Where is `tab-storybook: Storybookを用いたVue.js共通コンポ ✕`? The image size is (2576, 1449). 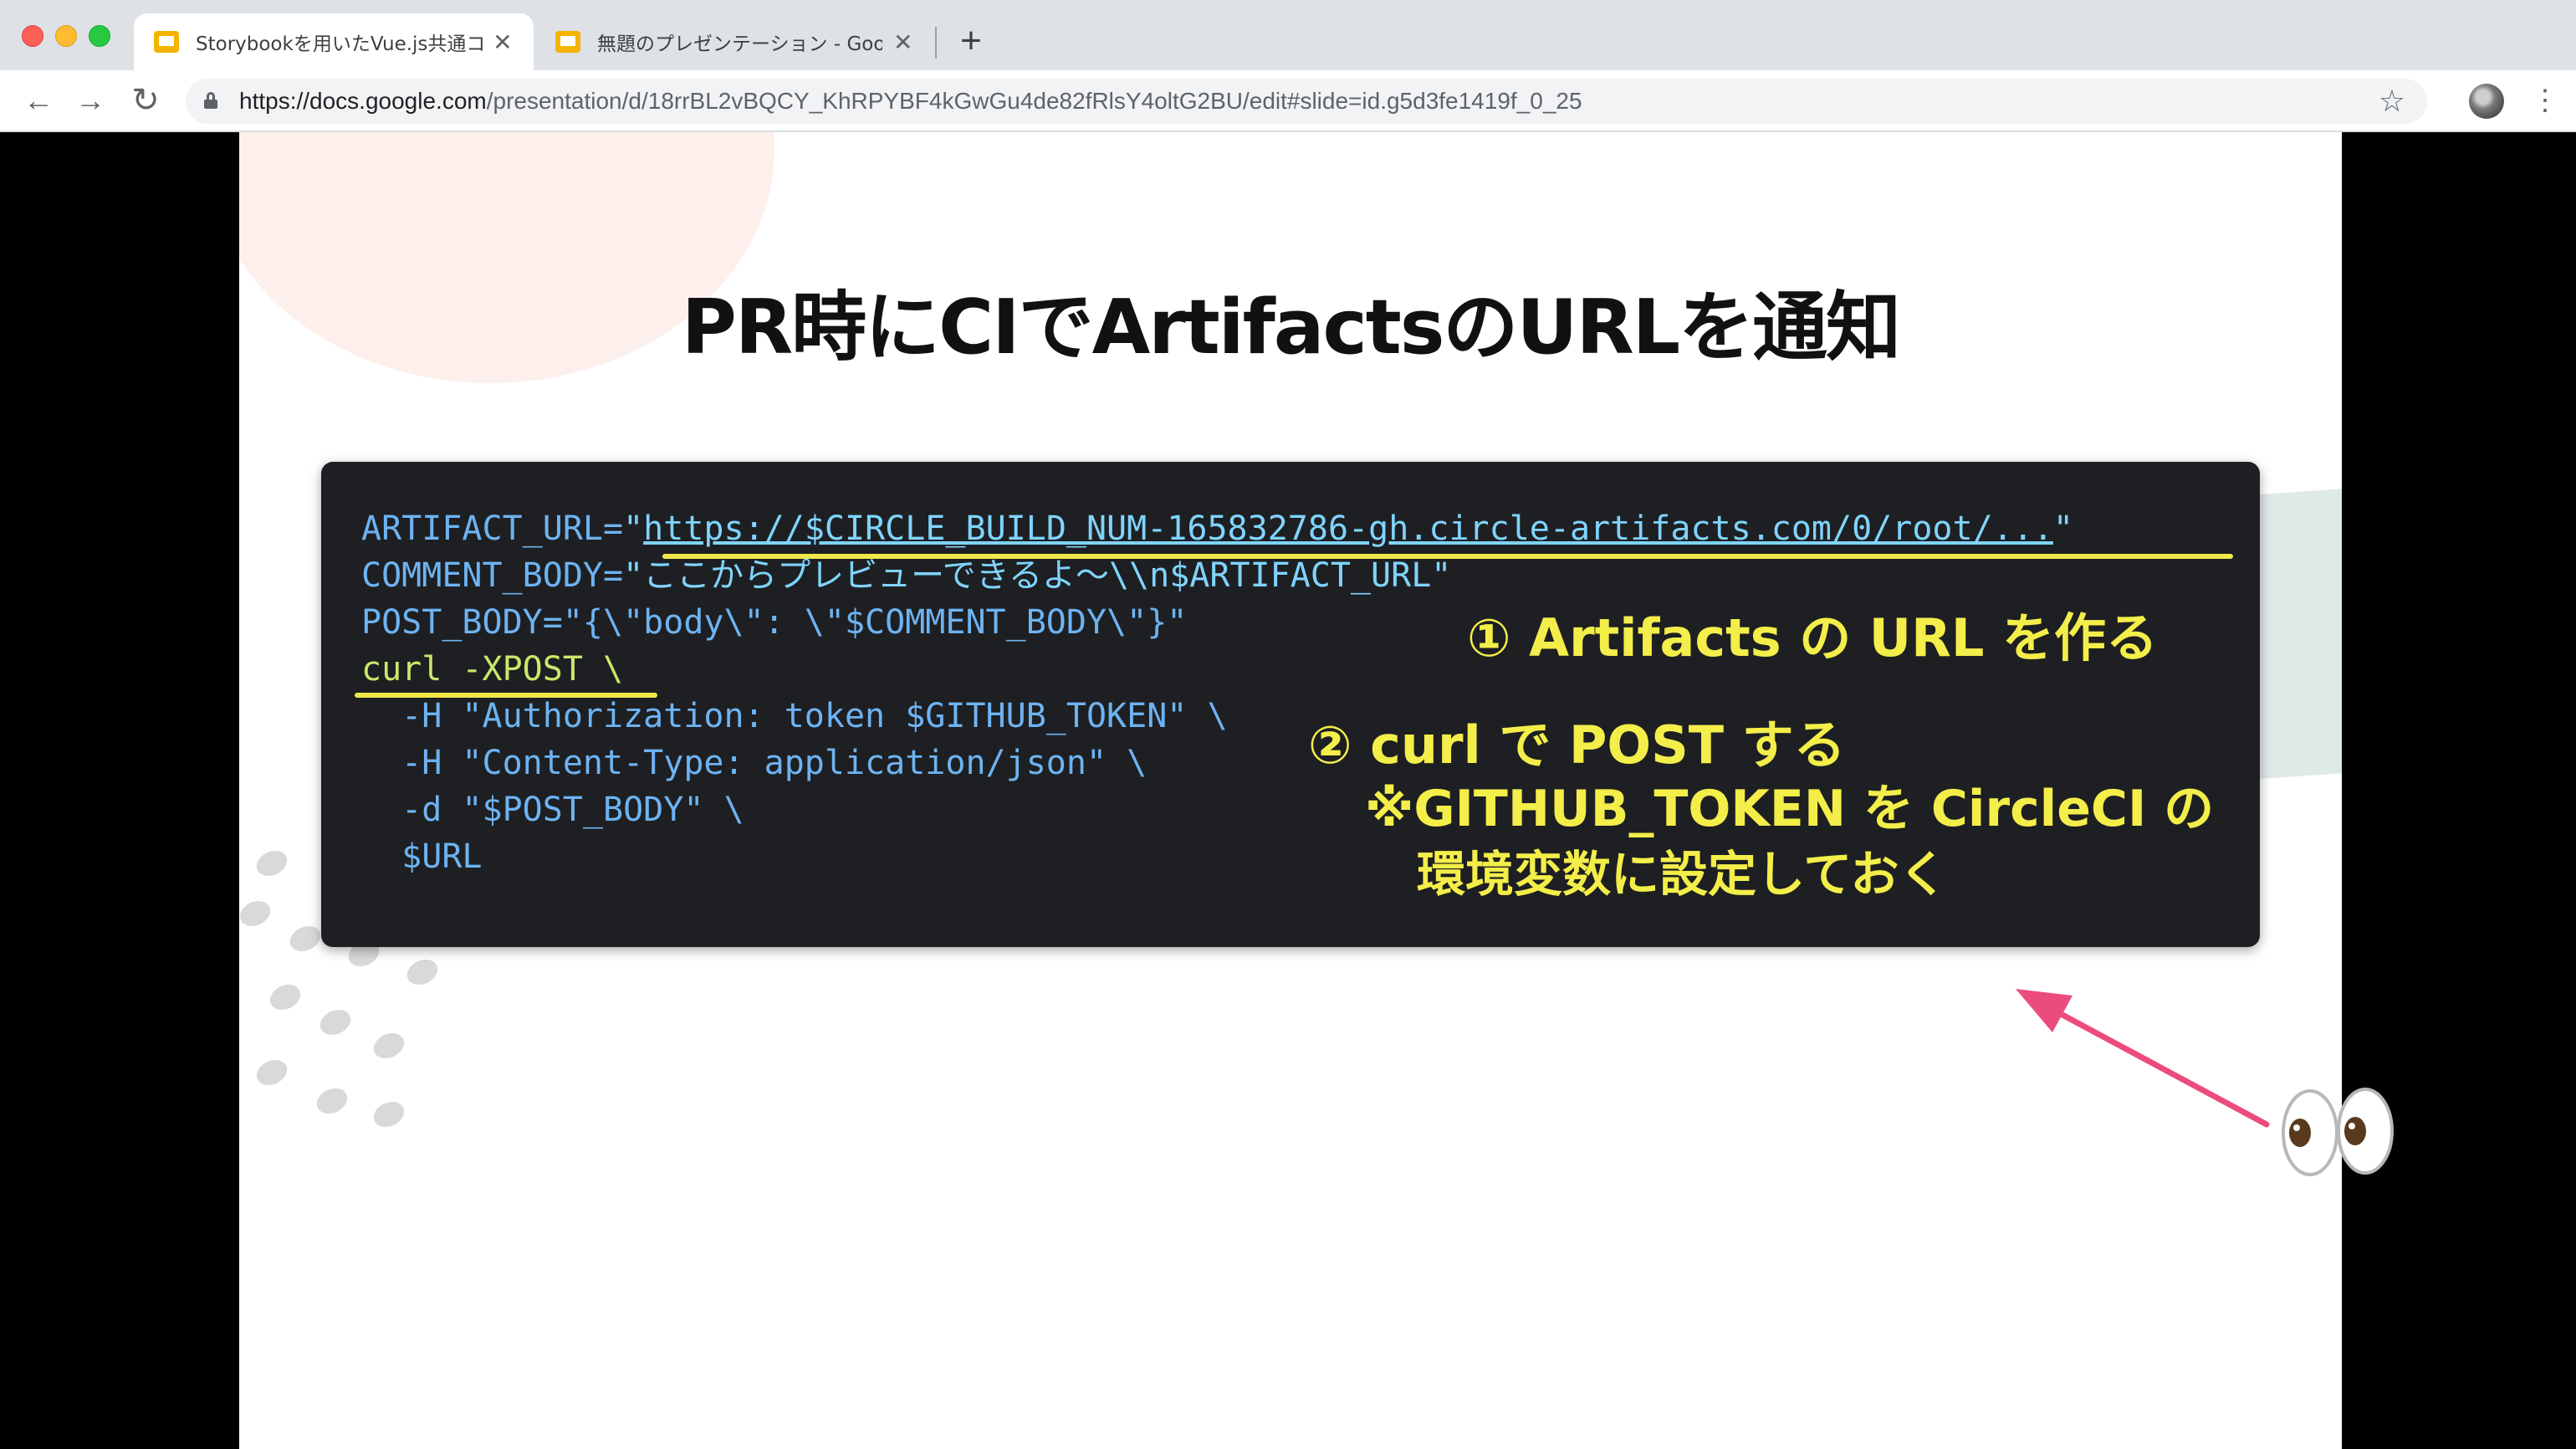 tab-storybook: Storybookを用いたVue.js共通コンポ ✕ is located at coordinates (334, 41).